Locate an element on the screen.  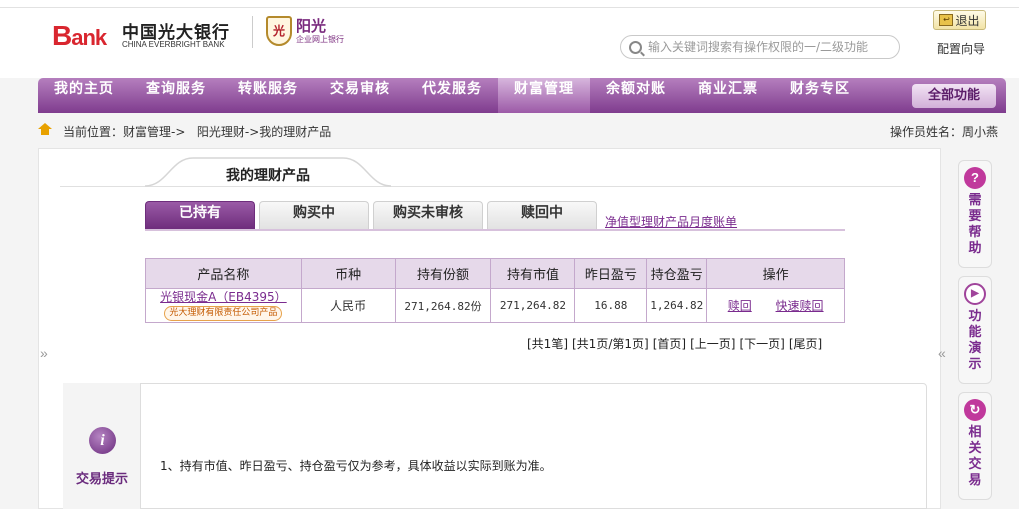
related-trades-button: ↻ 相关交易 is located at coordinates (975, 446).